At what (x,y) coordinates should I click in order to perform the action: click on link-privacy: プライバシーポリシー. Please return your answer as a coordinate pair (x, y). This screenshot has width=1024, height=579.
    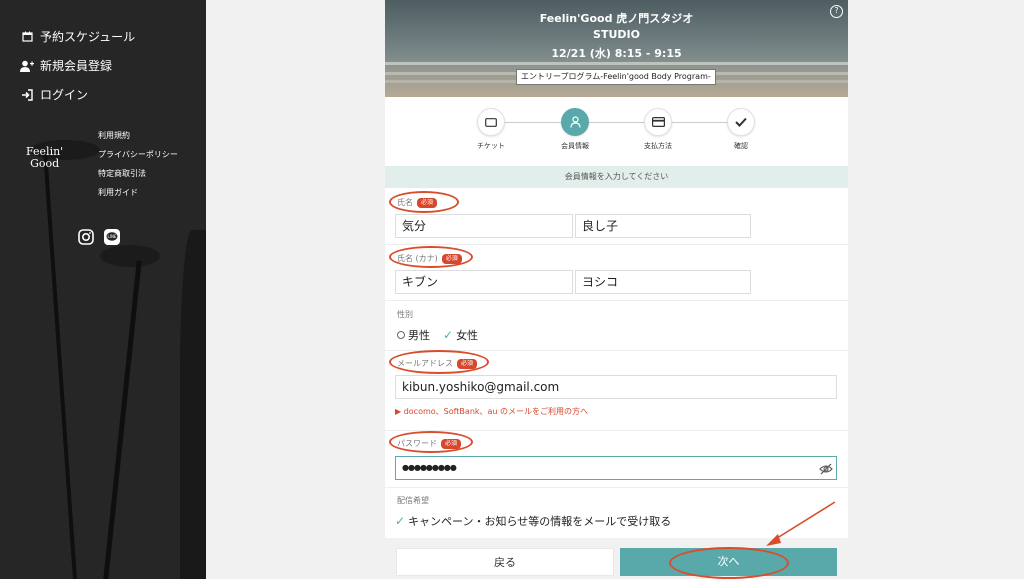
    Looking at the image, I should click on (138, 158).